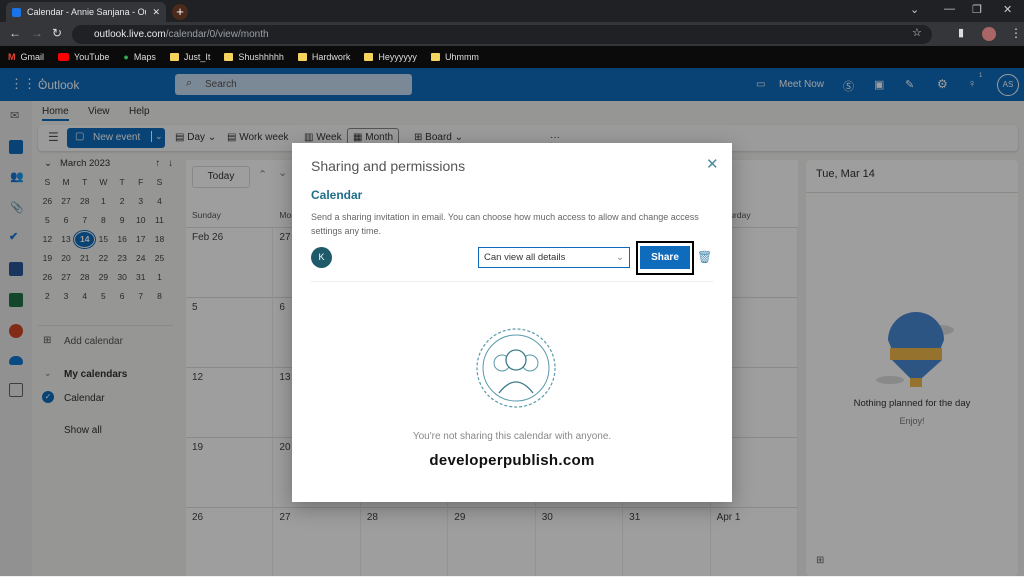 This screenshot has width=1024, height=577. I want to click on divider, so click(512, 281).